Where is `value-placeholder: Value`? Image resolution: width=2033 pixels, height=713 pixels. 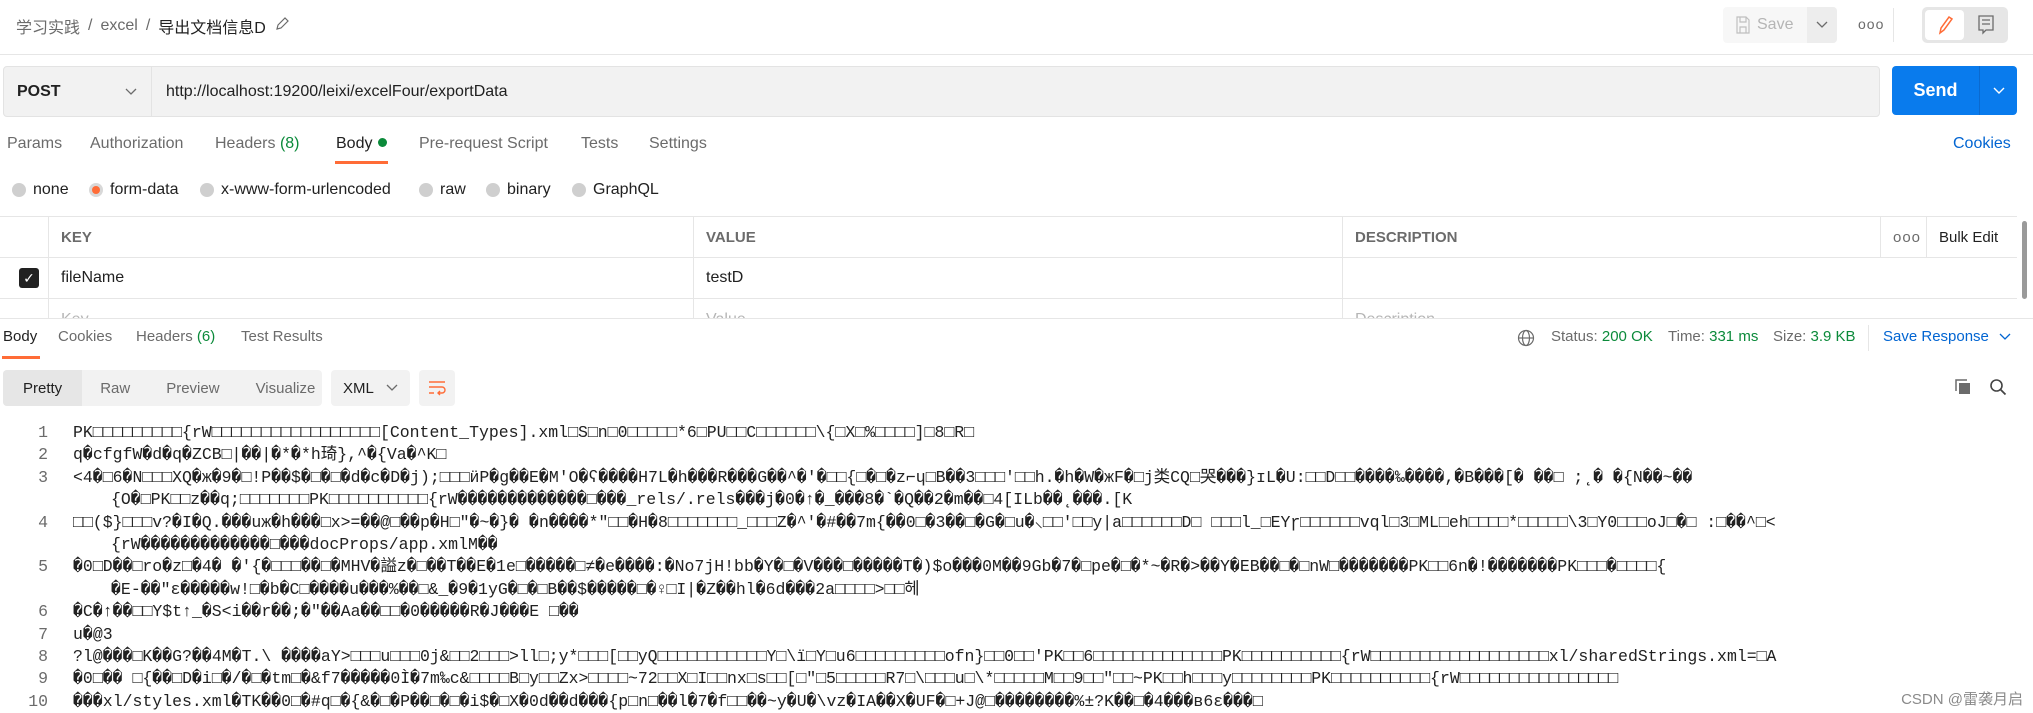
value-placeholder: Value is located at coordinates (1017, 308).